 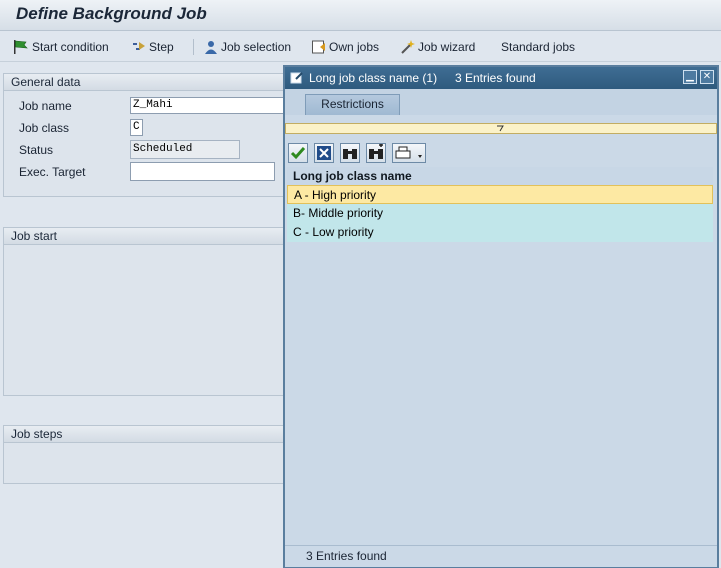 I want to click on general-data-heading: General data, so click(x=154, y=82).